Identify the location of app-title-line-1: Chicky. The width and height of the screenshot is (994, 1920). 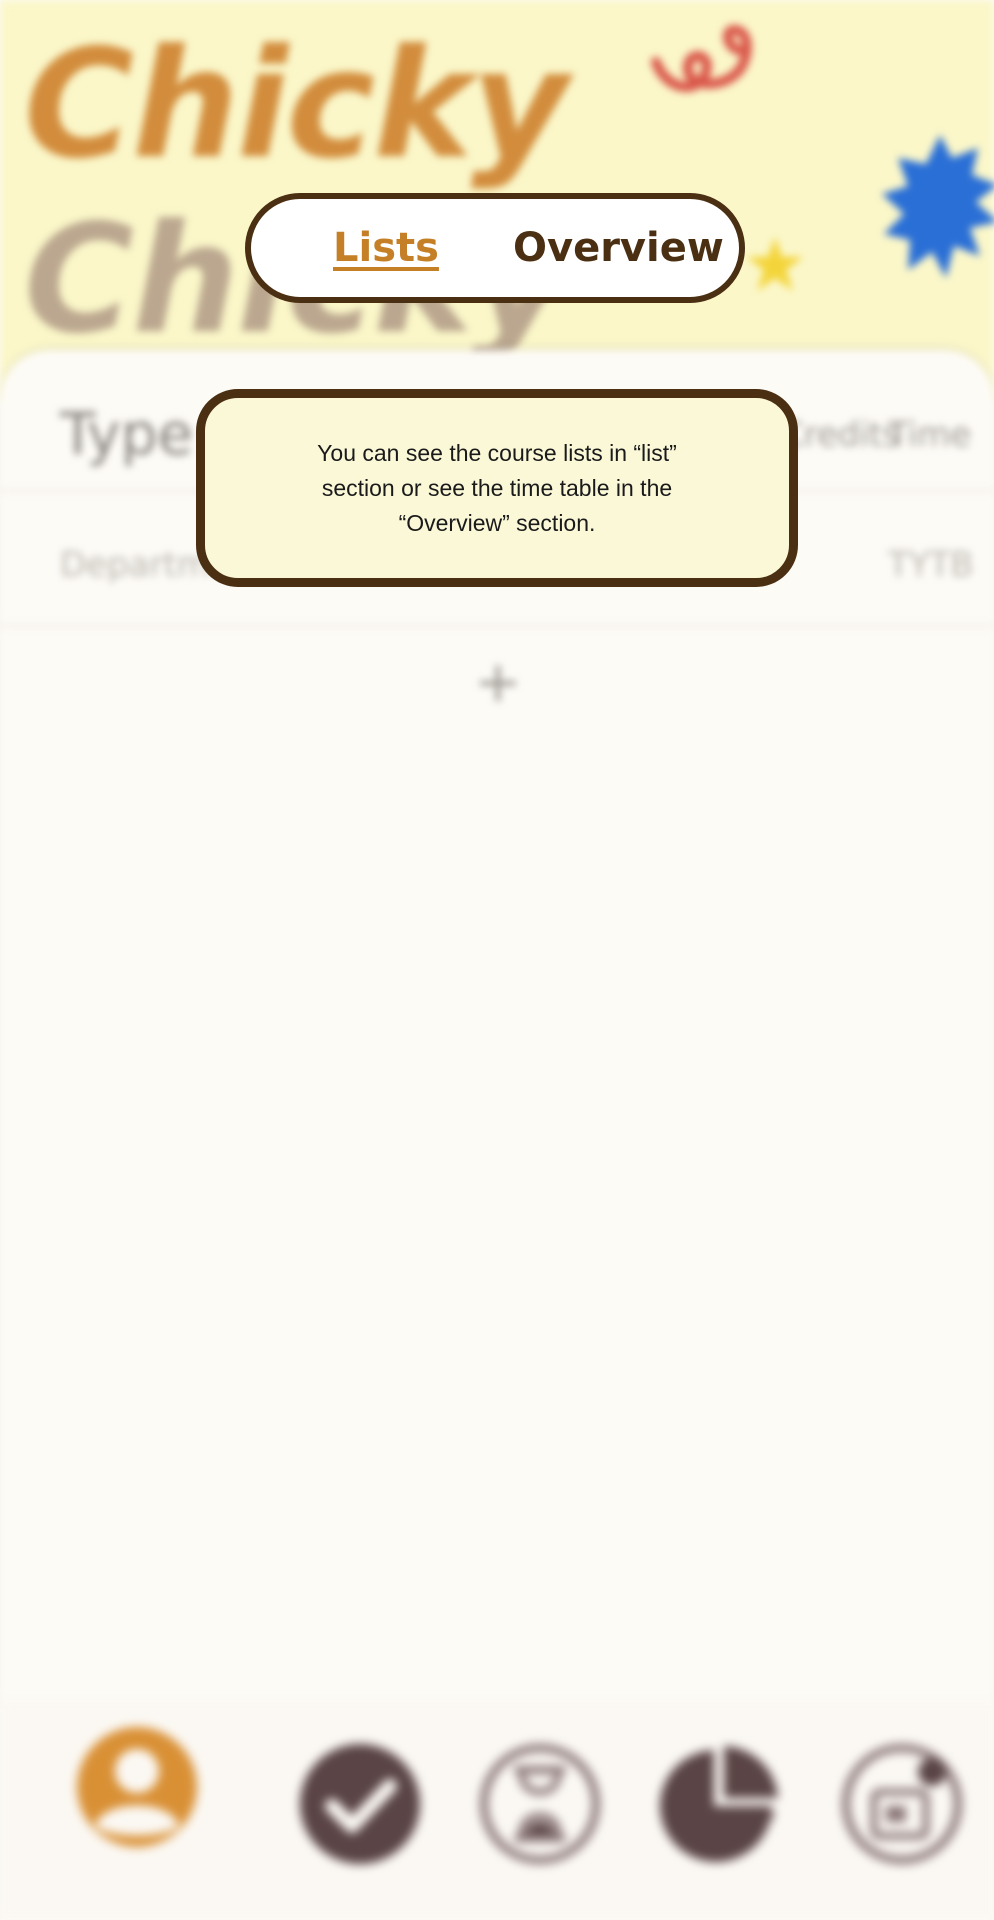
(296, 105).